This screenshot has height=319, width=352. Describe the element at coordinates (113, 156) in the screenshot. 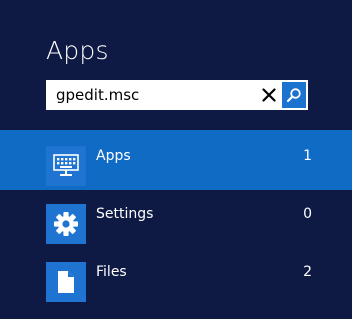

I see `result-label: Apps` at that location.